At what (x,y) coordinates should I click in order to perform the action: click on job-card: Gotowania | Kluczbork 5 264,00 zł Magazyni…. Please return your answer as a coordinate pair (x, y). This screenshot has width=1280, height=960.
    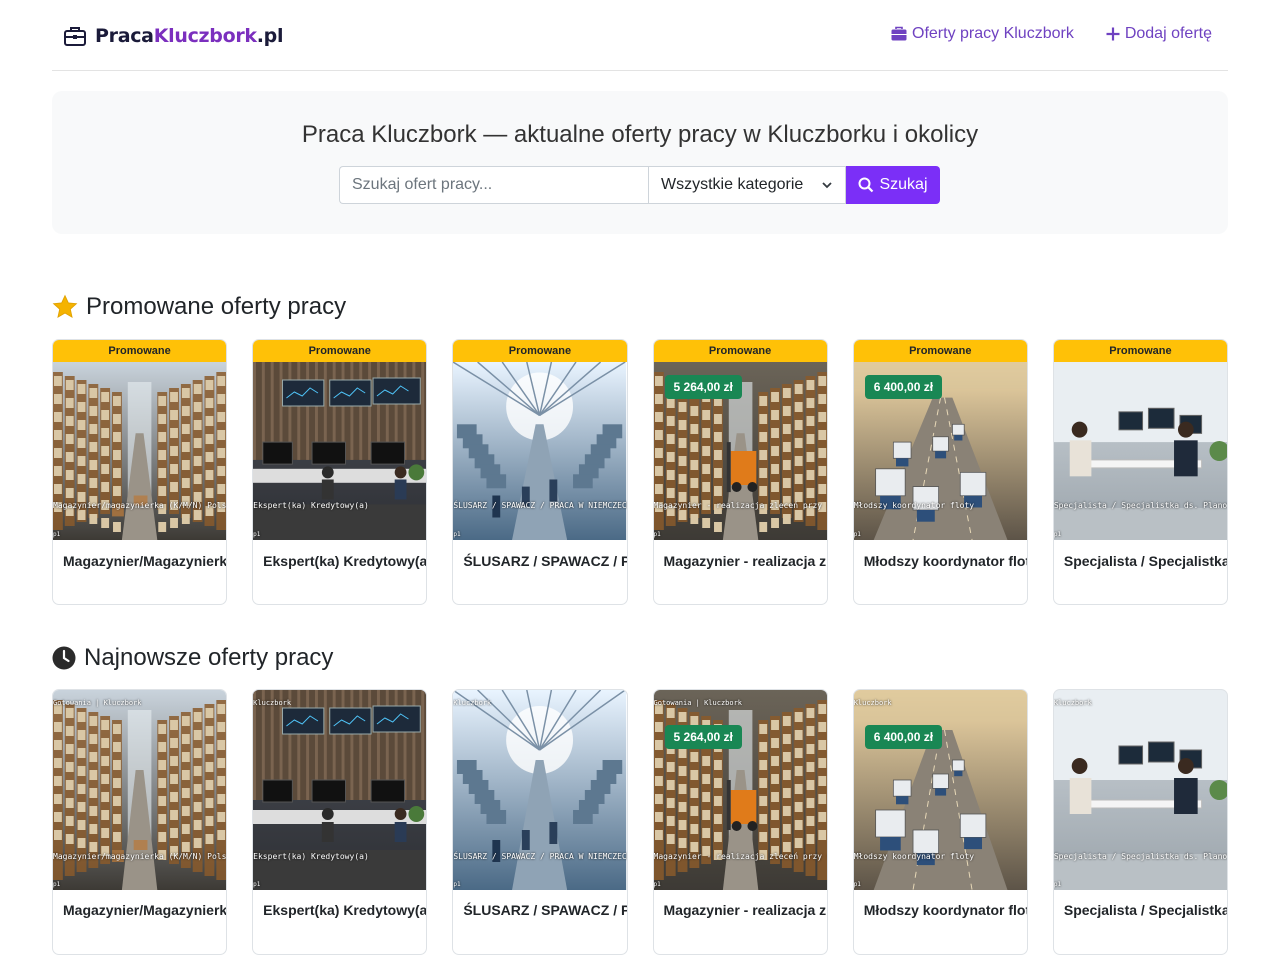
    Looking at the image, I should click on (740, 822).